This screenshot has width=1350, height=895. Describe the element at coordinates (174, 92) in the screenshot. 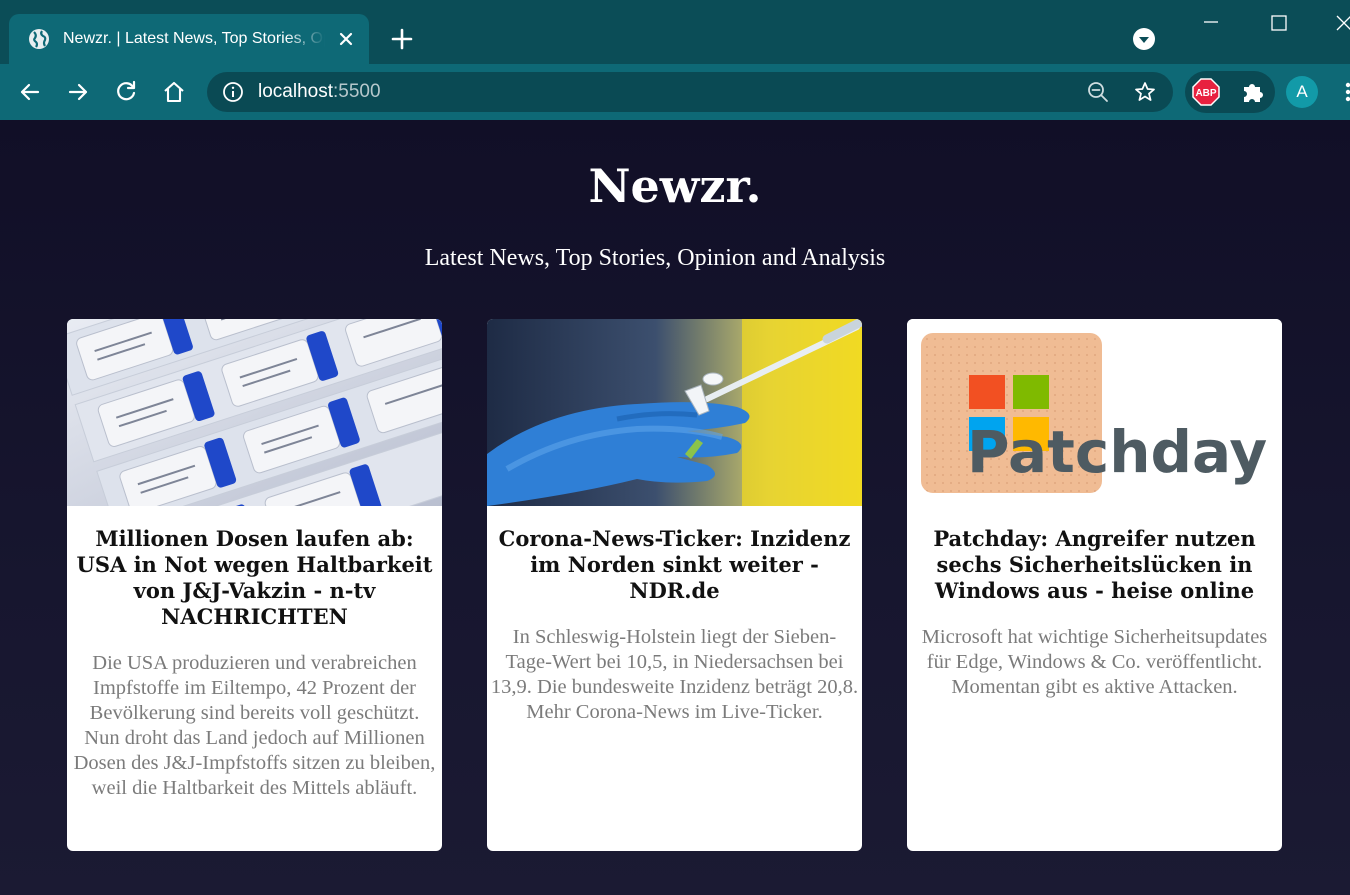

I see `home-icon` at that location.